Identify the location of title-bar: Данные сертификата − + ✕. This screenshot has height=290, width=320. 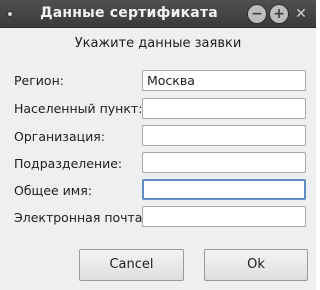
(158, 14).